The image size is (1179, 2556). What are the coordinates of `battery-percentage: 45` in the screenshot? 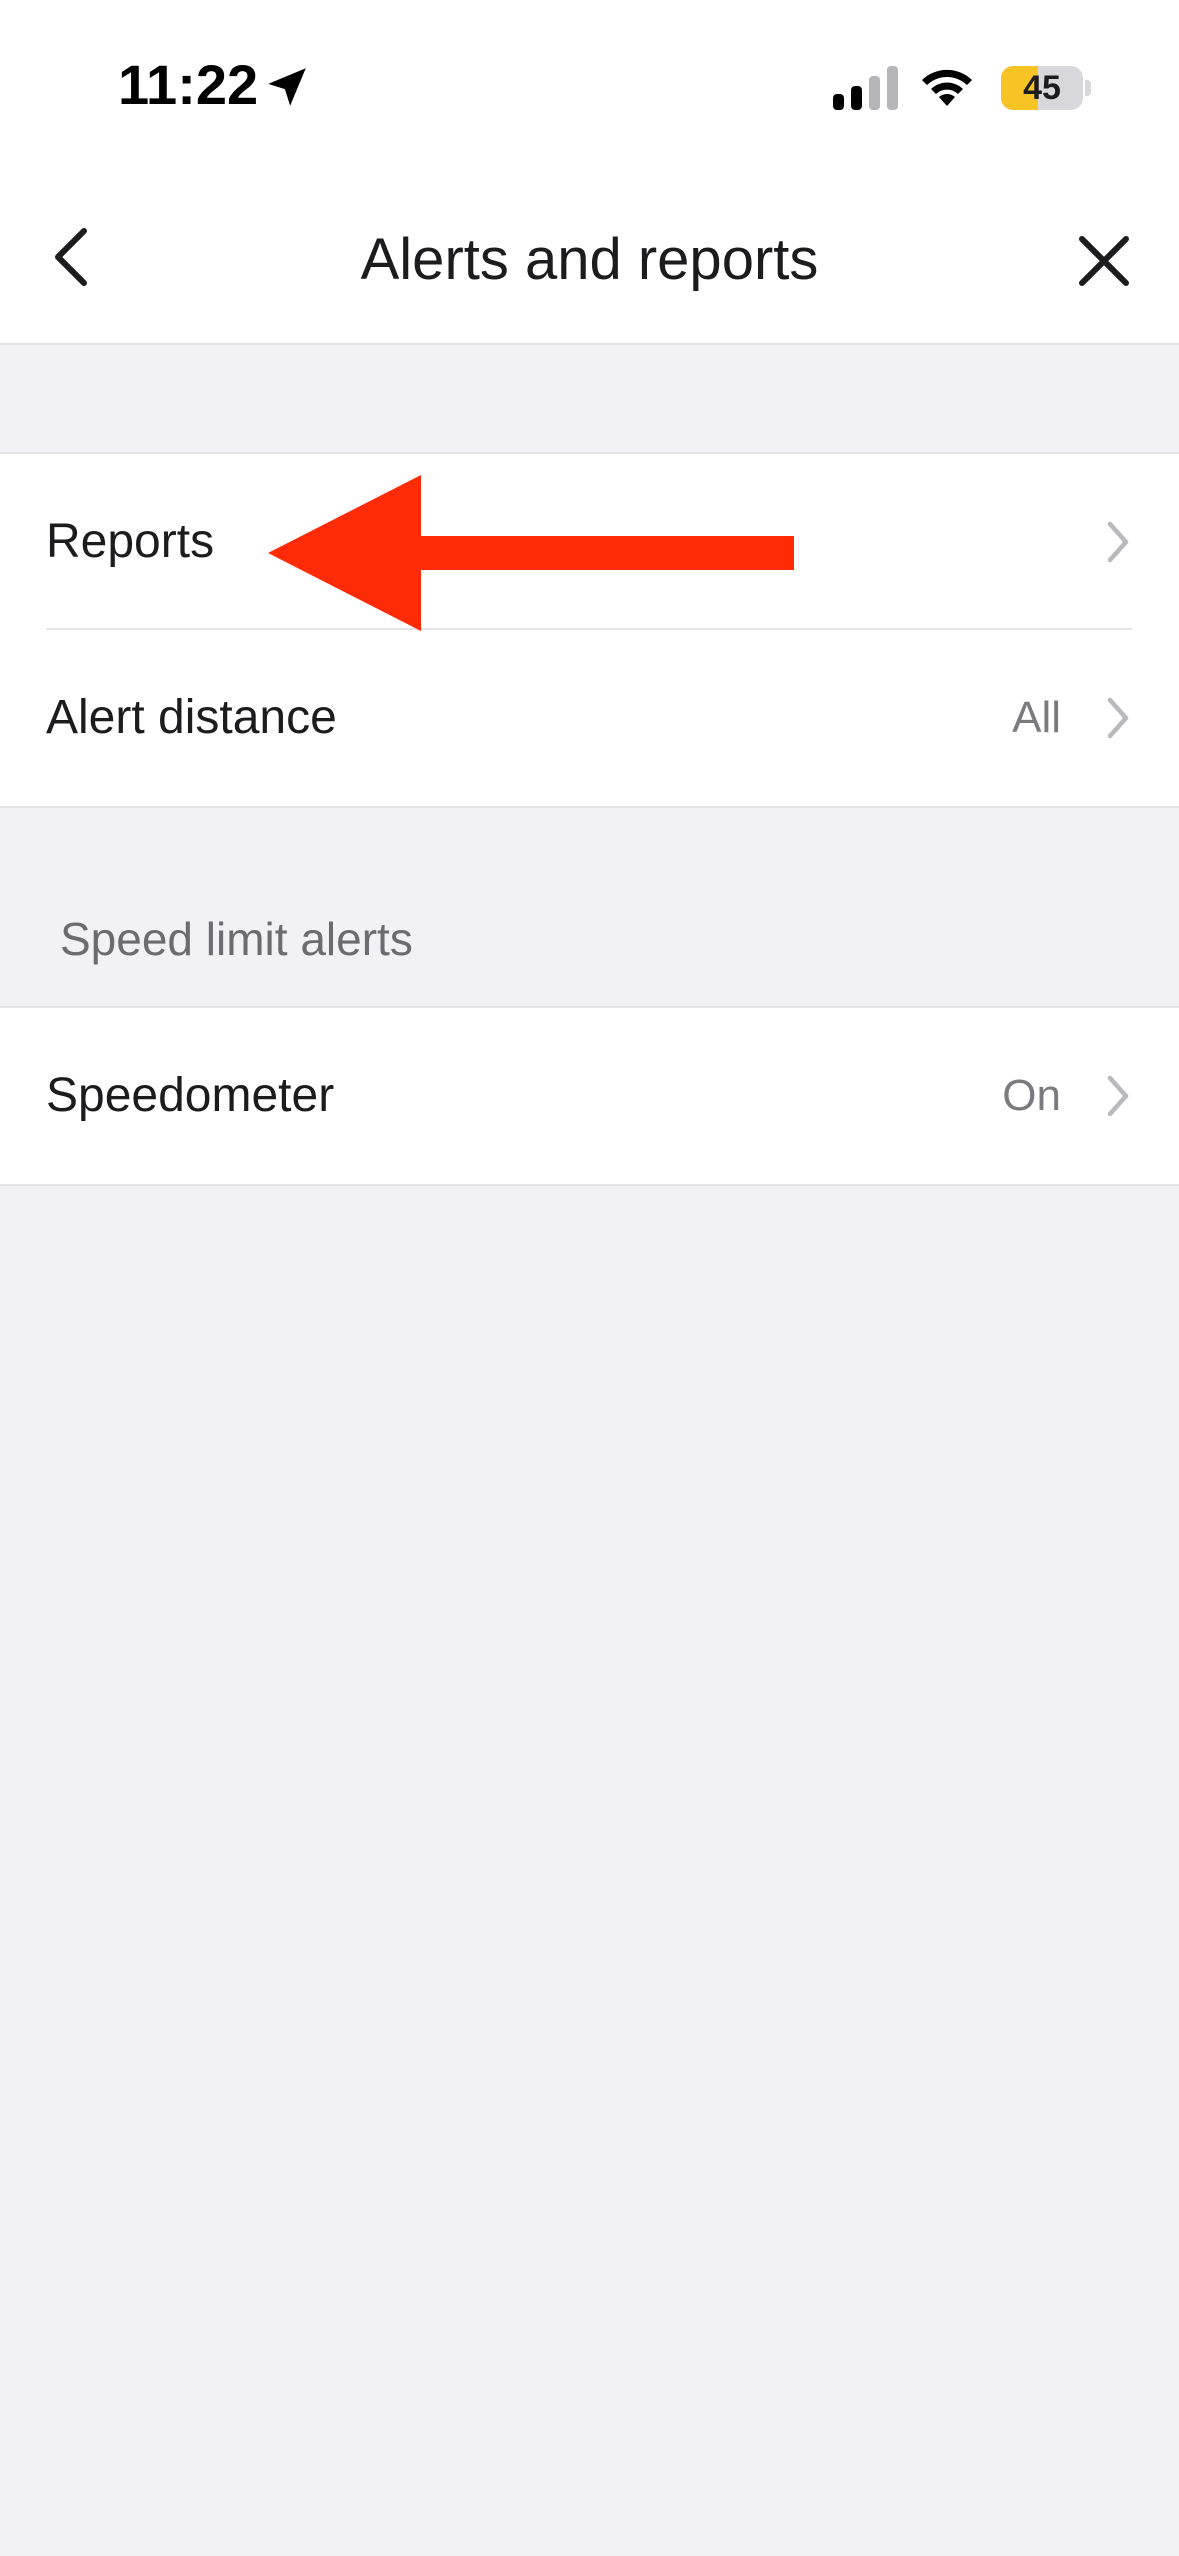 It's located at (1042, 88).